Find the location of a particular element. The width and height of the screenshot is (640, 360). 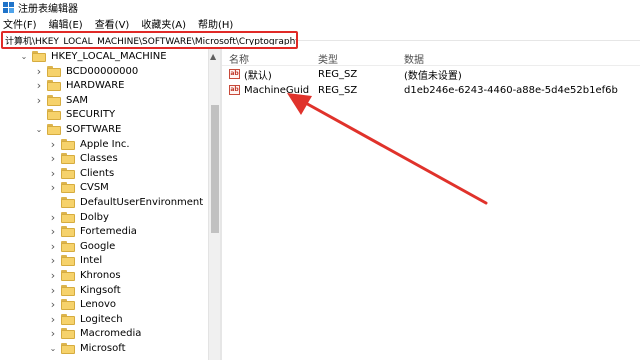

value-data: d1eb246e-6243-4460-a88e-5d4e52b1ef6b is located at coordinates (511, 90).